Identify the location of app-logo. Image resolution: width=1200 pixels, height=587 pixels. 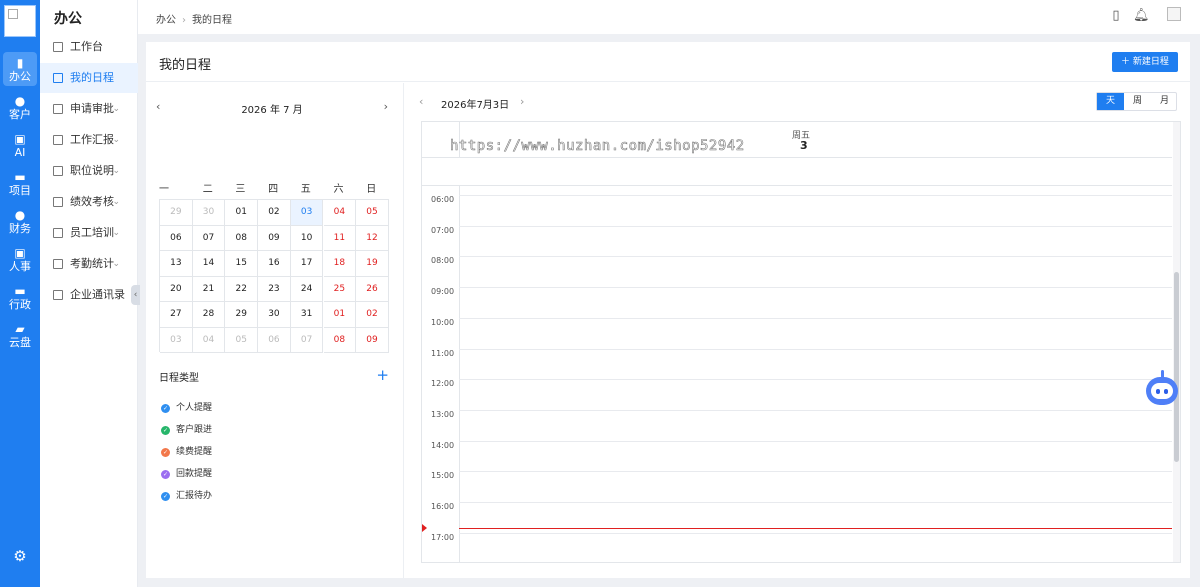
(20, 21).